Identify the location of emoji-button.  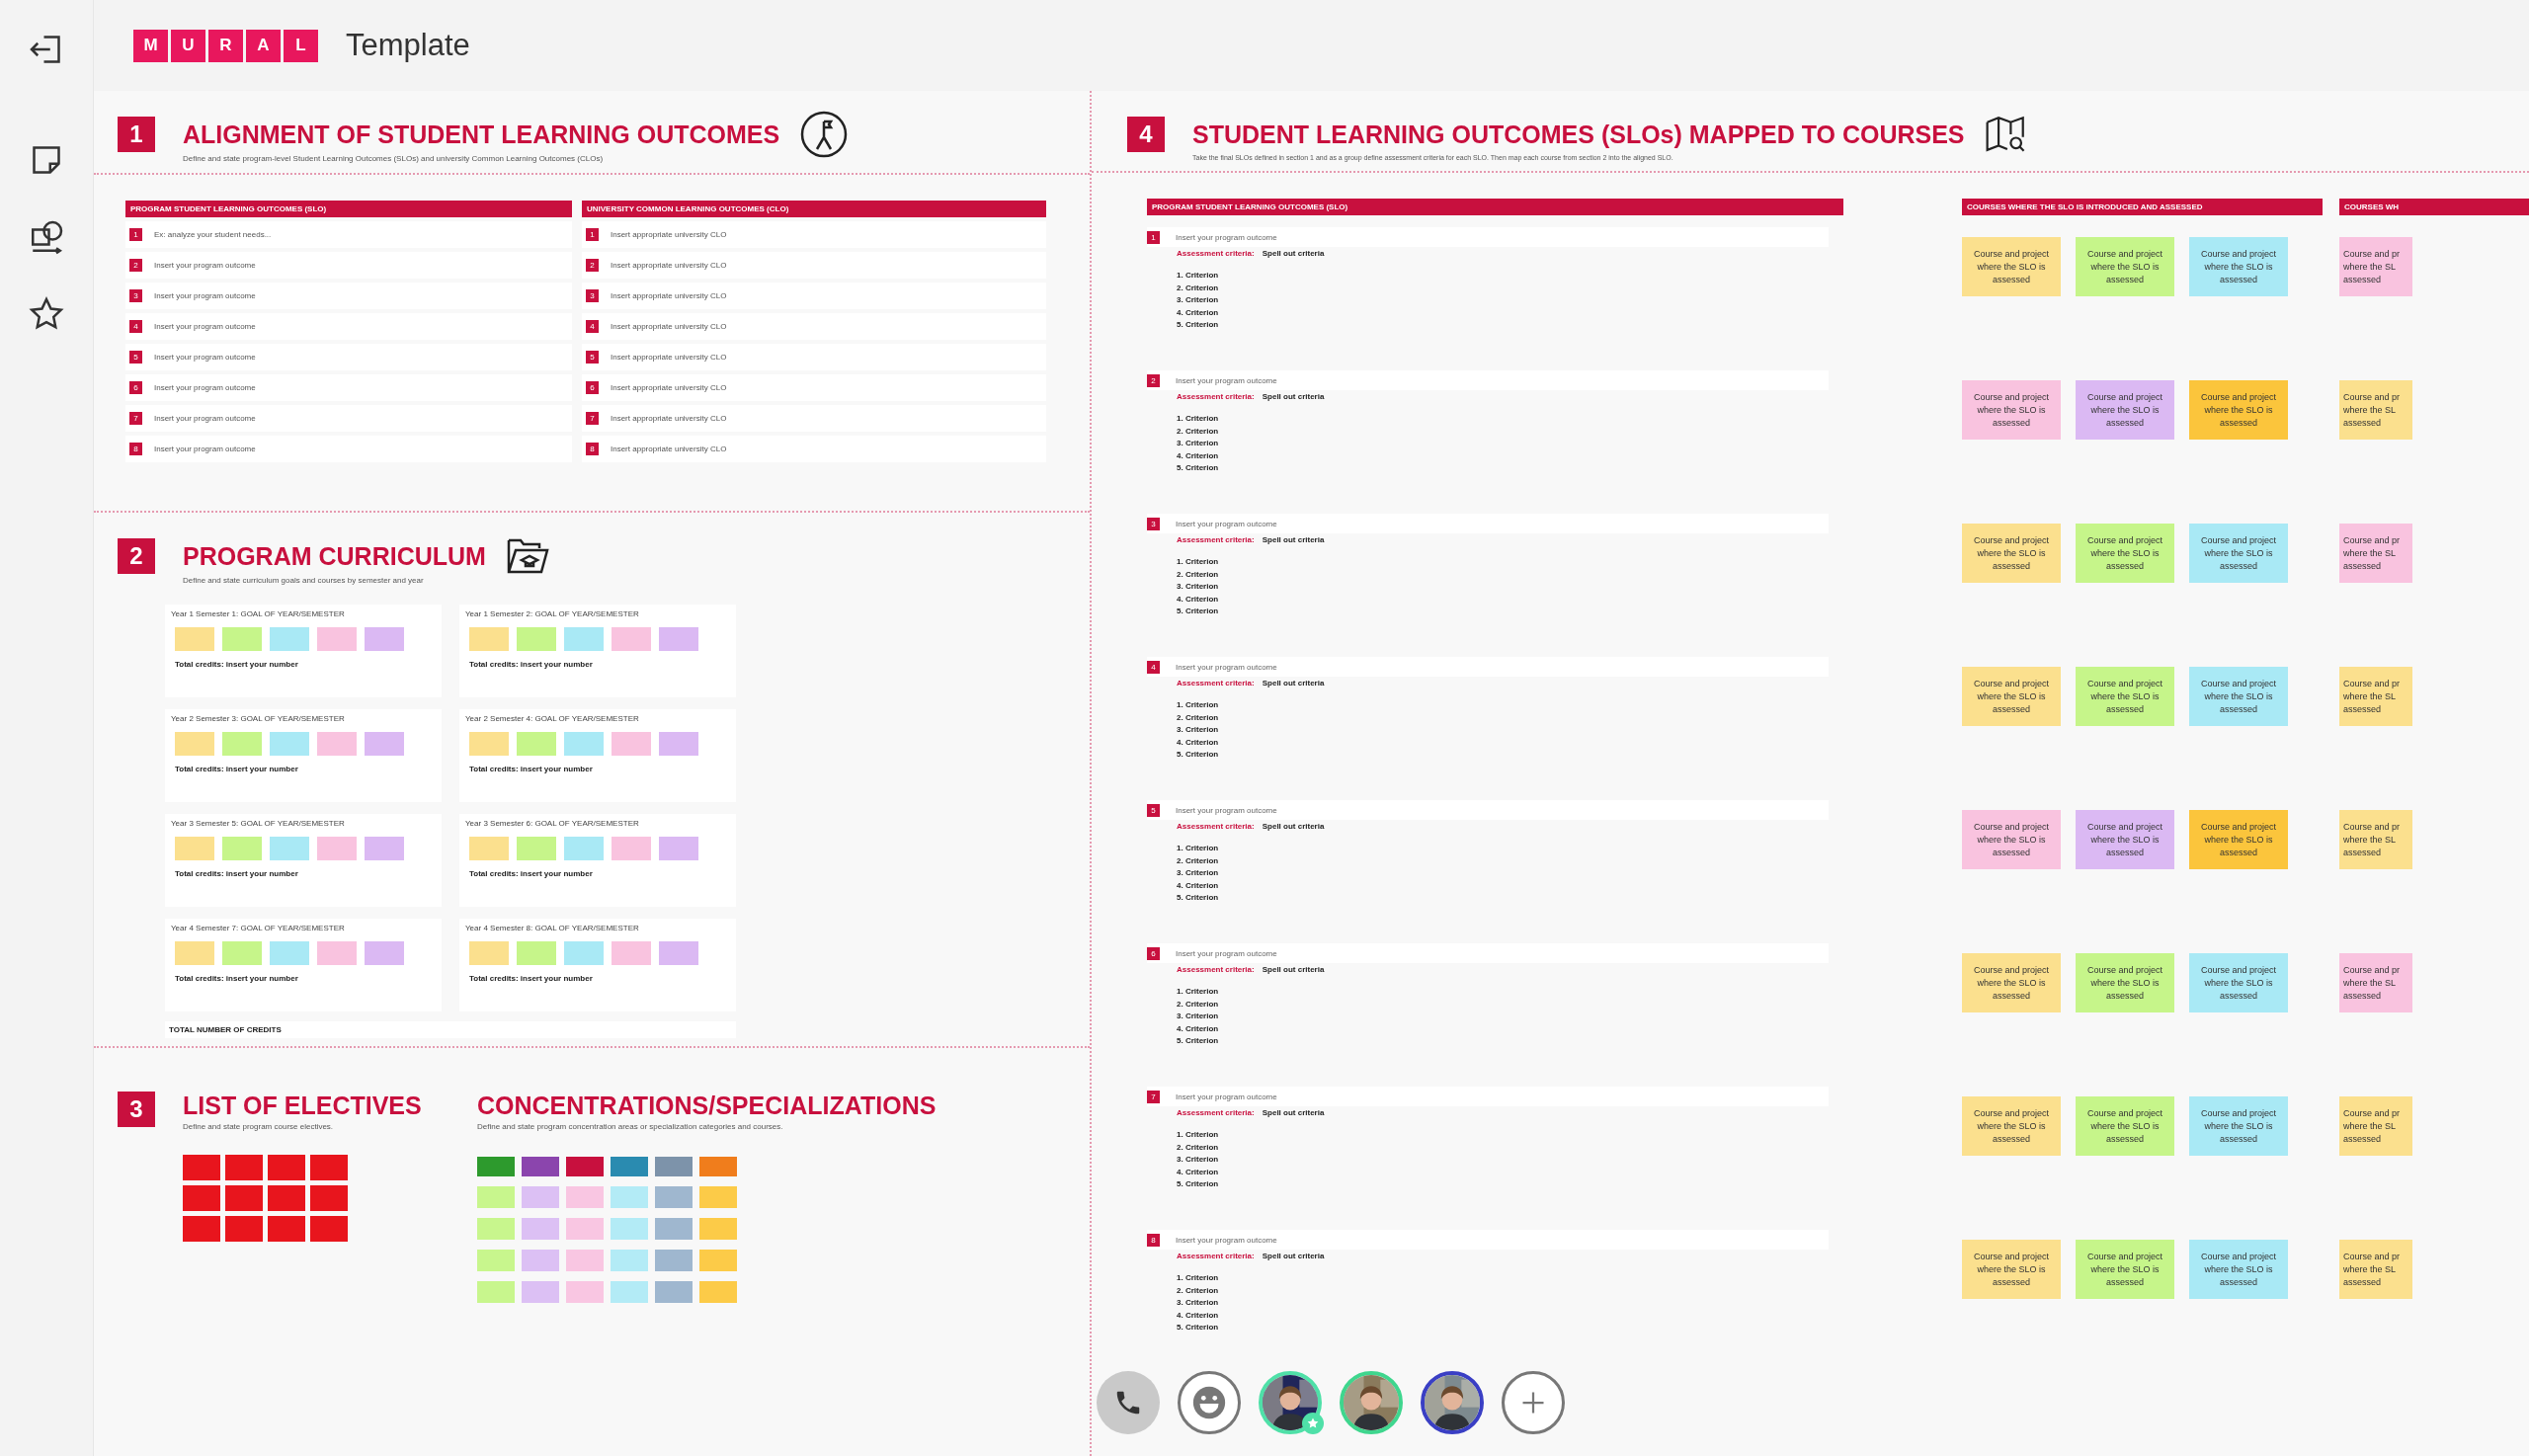
(1209, 1402).